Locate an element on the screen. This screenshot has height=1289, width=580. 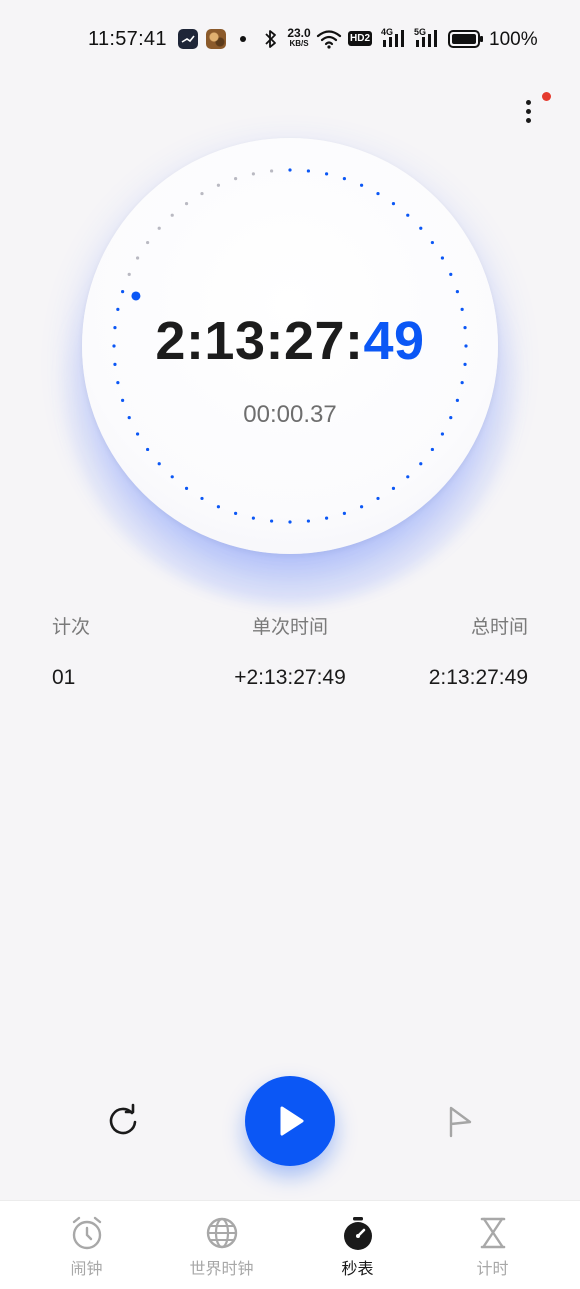
nav-tab-timer: 计时 is located at coordinates (492, 1245).